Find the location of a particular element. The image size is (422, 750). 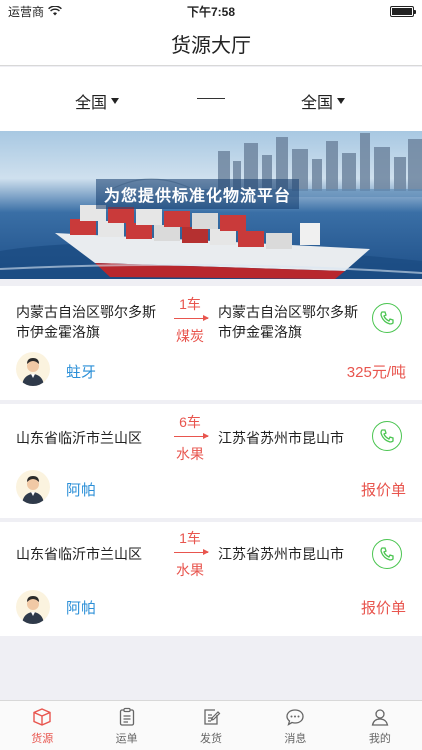

status-time: 下午7:58 is located at coordinates (211, 11).